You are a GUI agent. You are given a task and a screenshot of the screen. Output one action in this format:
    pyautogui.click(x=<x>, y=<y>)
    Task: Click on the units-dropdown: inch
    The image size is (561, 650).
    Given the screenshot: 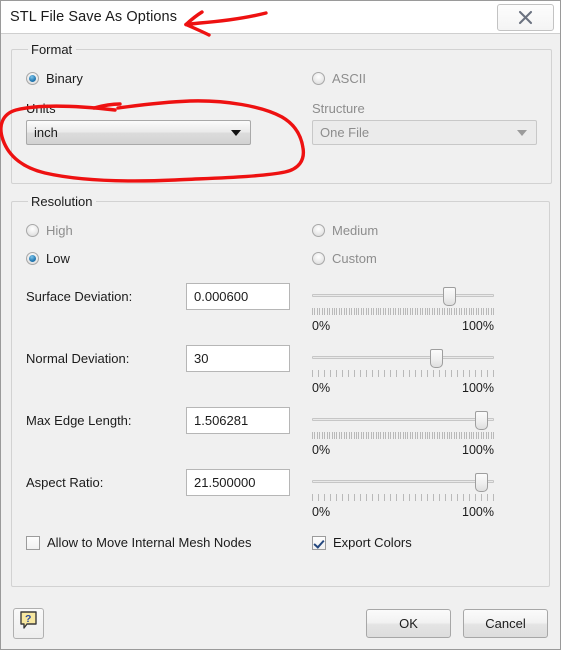 What is the action you would take?
    pyautogui.click(x=138, y=132)
    